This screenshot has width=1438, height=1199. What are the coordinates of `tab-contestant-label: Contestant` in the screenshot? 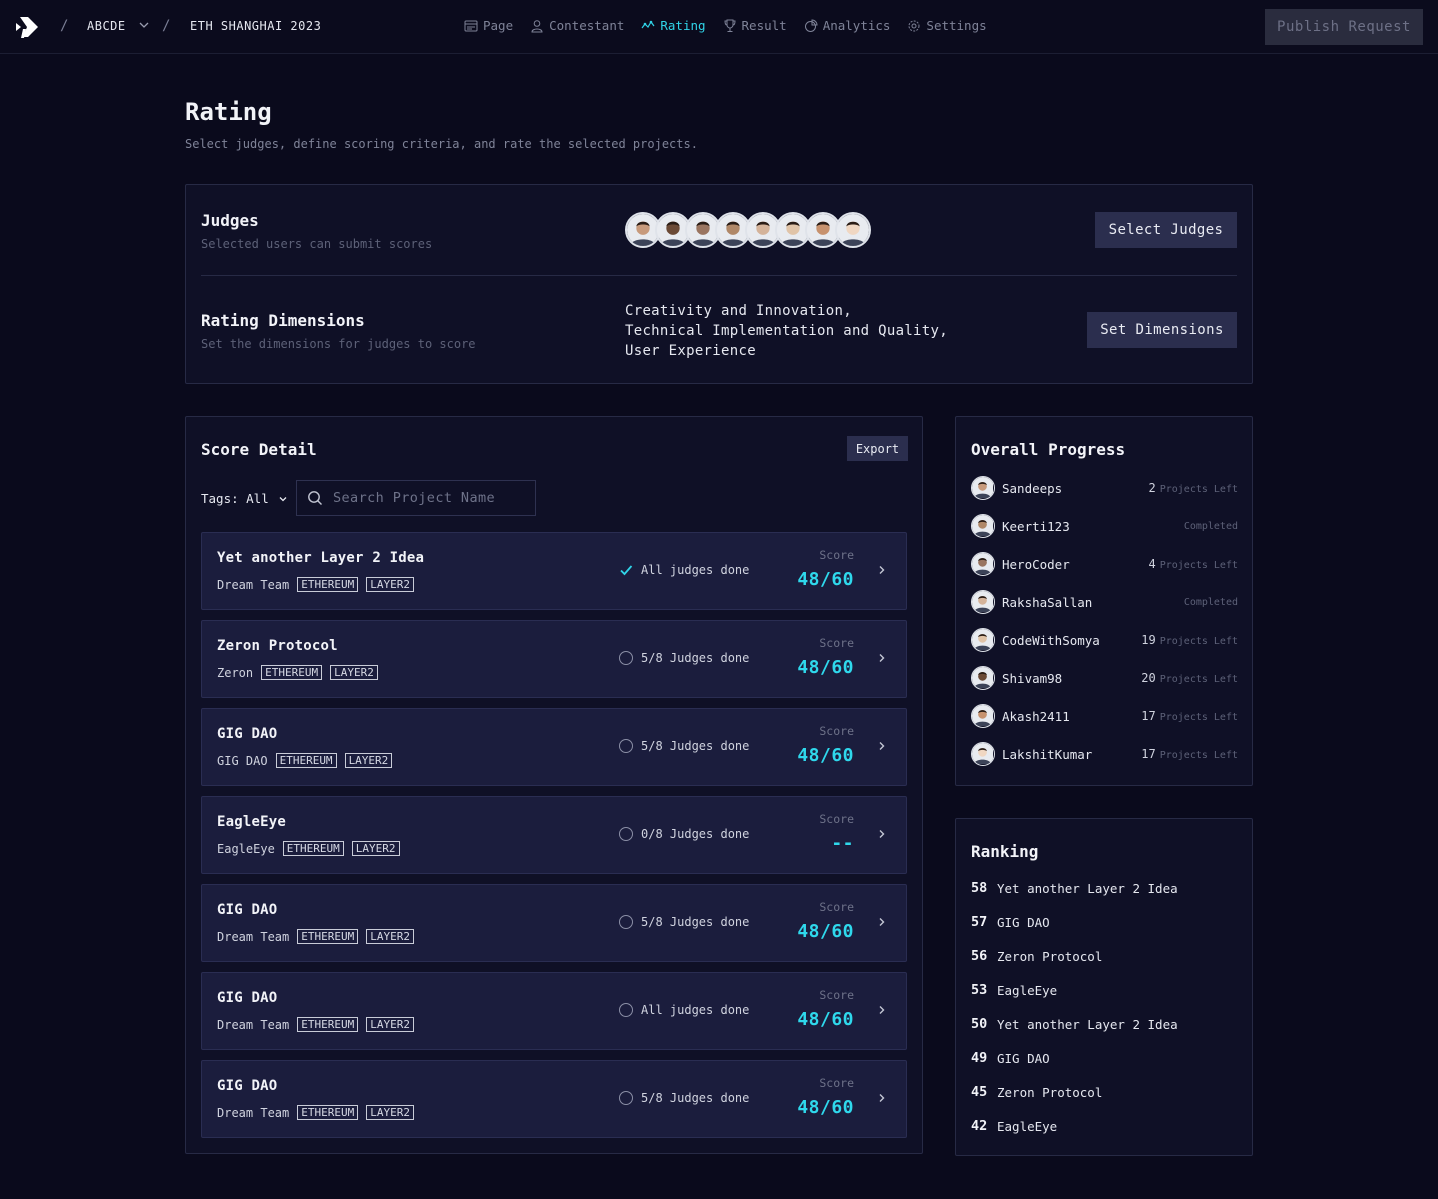 It's located at (587, 25).